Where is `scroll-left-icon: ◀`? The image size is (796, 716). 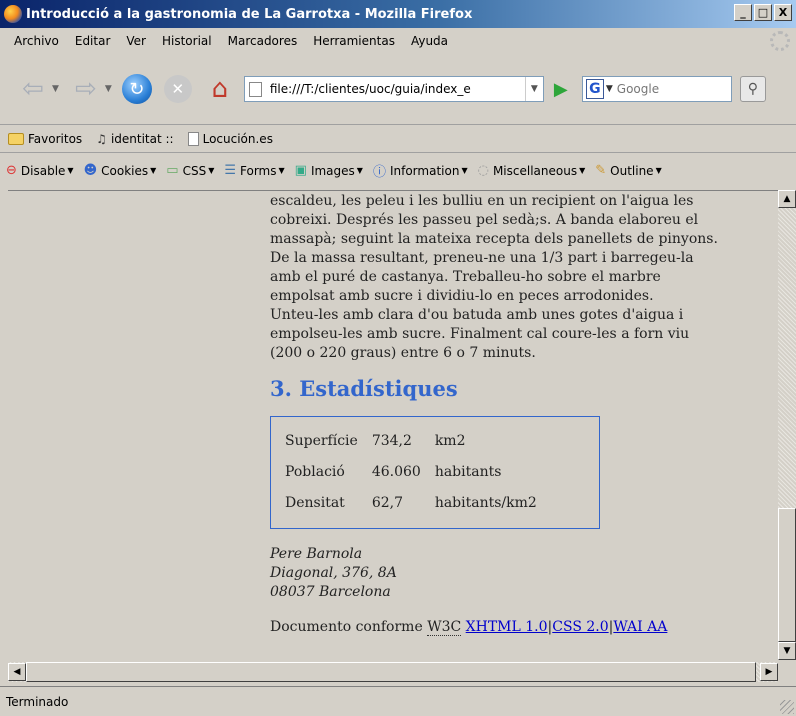
scroll-left-icon: ◀ is located at coordinates (17, 672).